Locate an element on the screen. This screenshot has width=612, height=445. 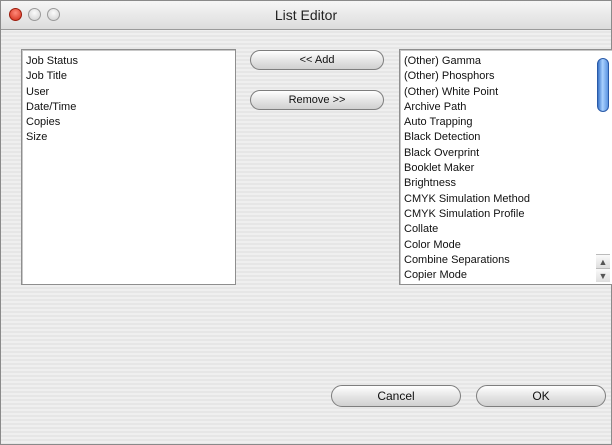
list-item: (Other) White Point is located at coordinates (508, 92).